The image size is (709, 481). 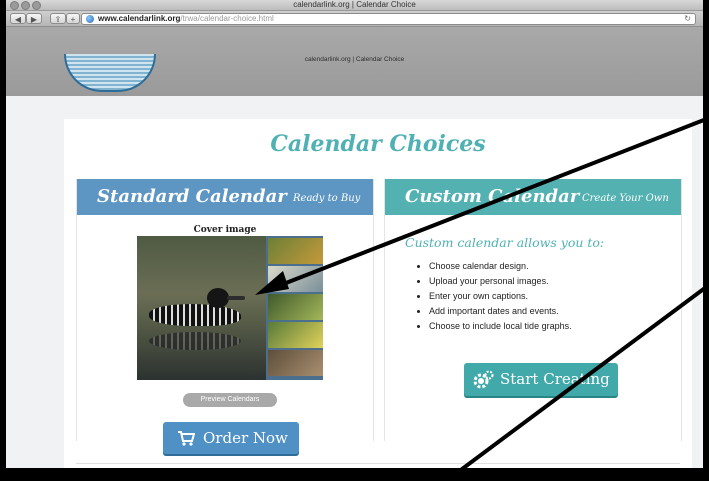 I want to click on custom-calendar-header: Custom Calendar Create Your Own, so click(x=533, y=197).